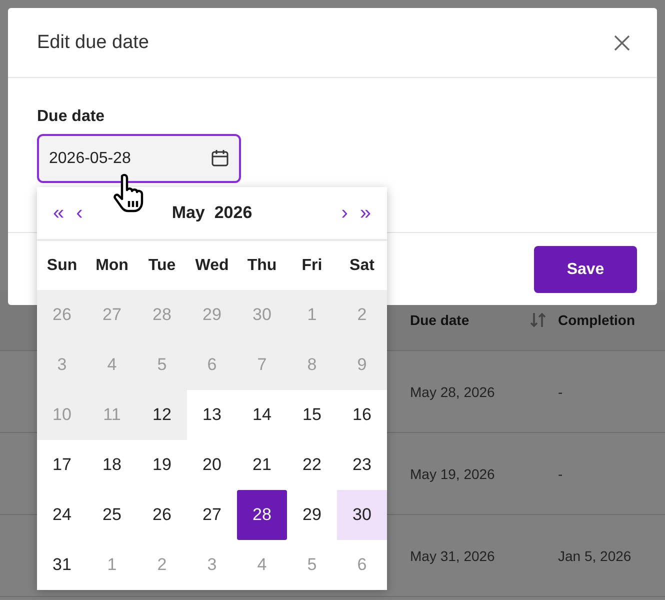 This screenshot has height=600, width=665. What do you see at coordinates (112, 266) in the screenshot?
I see `weekday-label: Mon` at bounding box center [112, 266].